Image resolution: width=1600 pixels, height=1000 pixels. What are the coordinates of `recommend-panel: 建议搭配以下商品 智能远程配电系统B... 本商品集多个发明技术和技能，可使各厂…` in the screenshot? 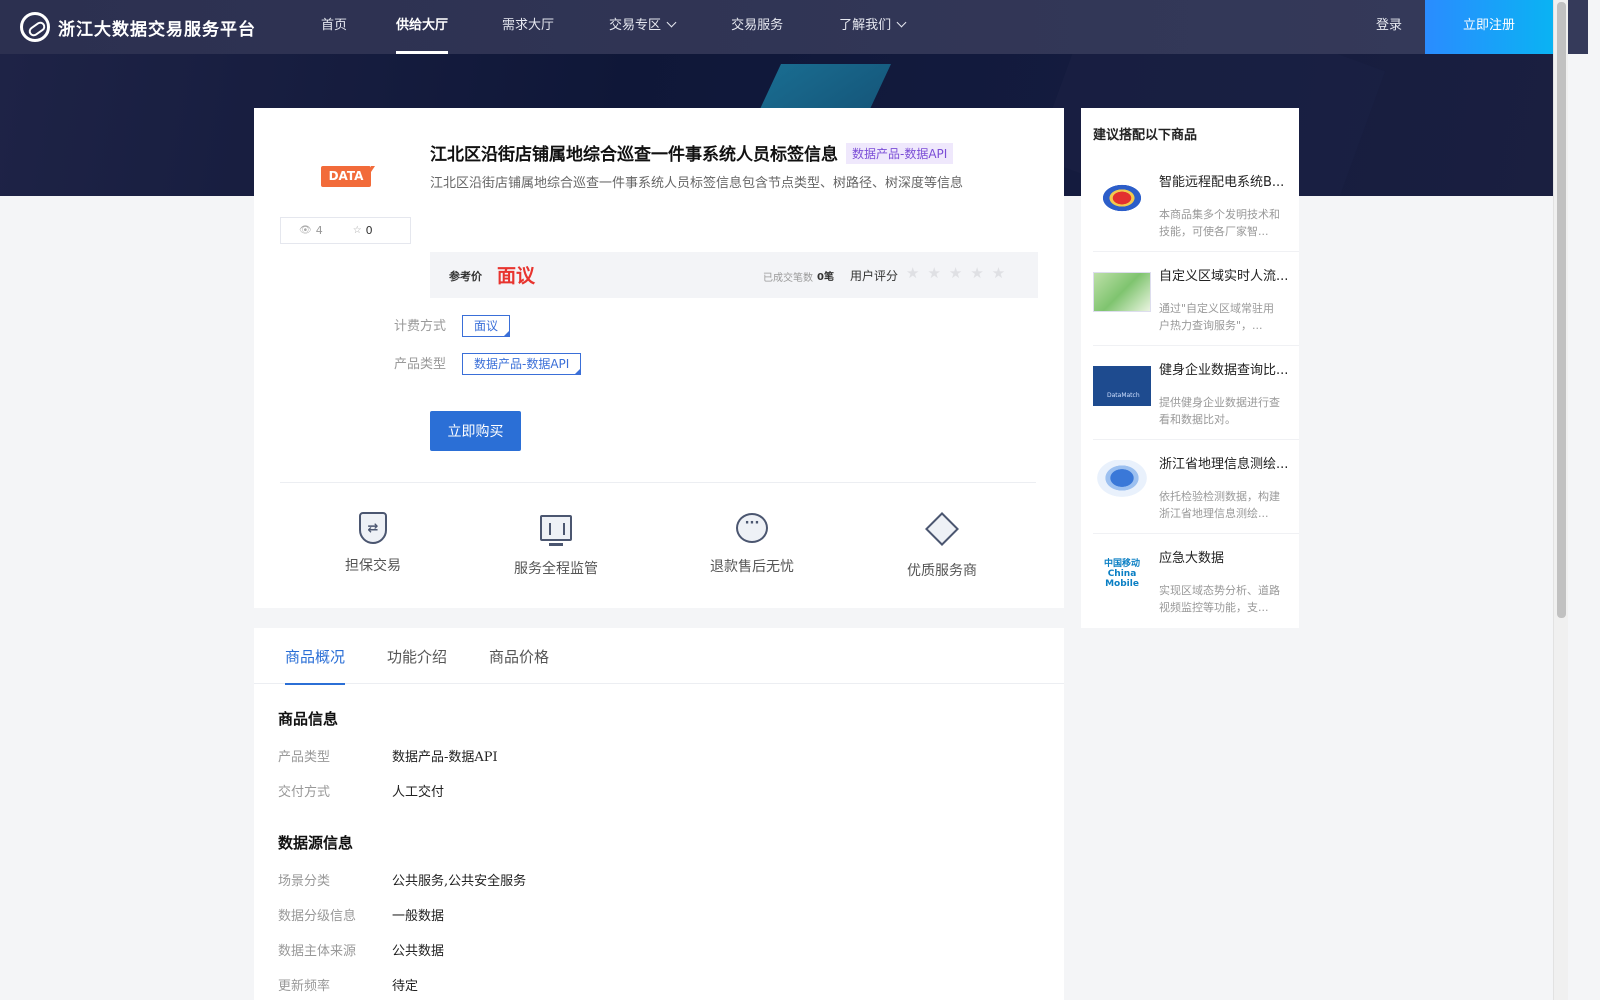 It's located at (1190, 368).